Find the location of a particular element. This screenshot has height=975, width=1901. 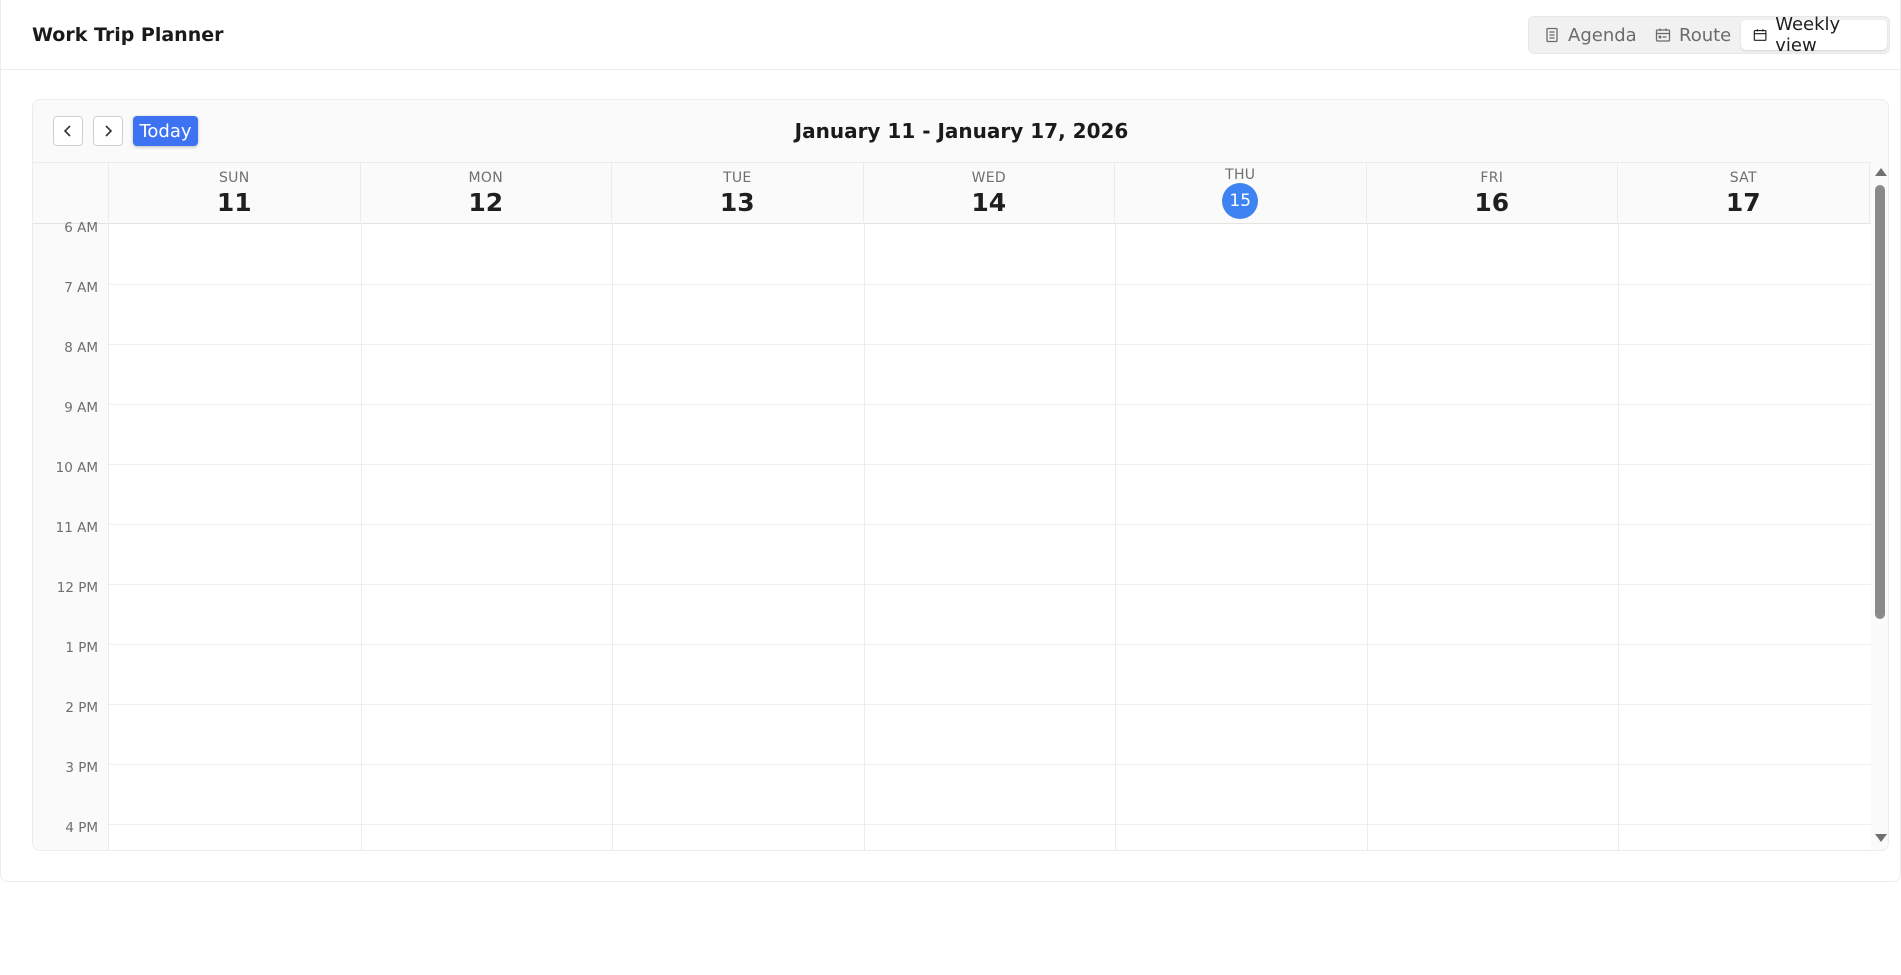

day-header-thu: THU 15 is located at coordinates (1241, 193).